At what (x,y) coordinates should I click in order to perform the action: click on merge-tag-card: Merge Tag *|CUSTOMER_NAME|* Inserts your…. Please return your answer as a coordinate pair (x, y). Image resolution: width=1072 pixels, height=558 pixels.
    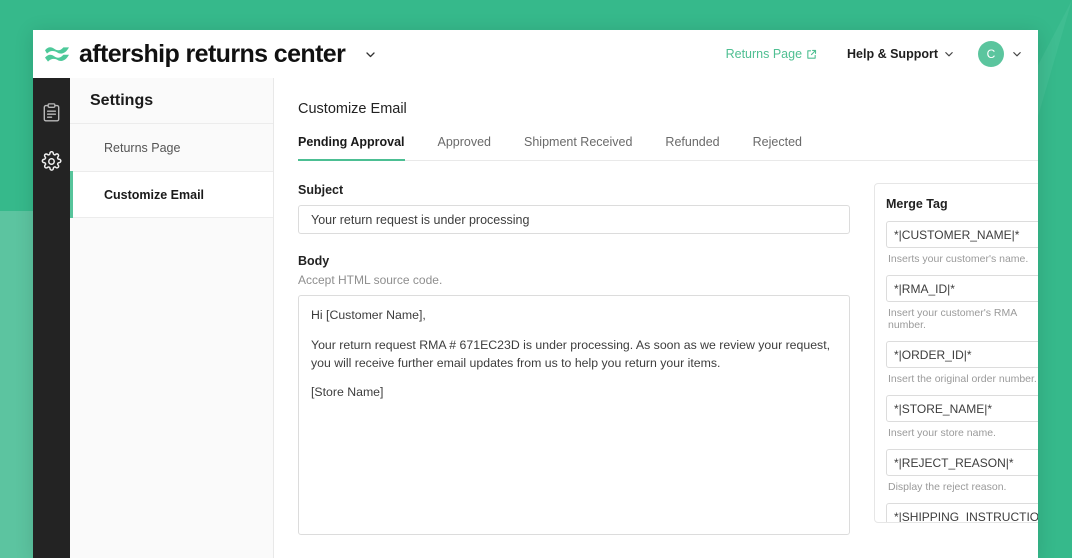
    Looking at the image, I should click on (956, 353).